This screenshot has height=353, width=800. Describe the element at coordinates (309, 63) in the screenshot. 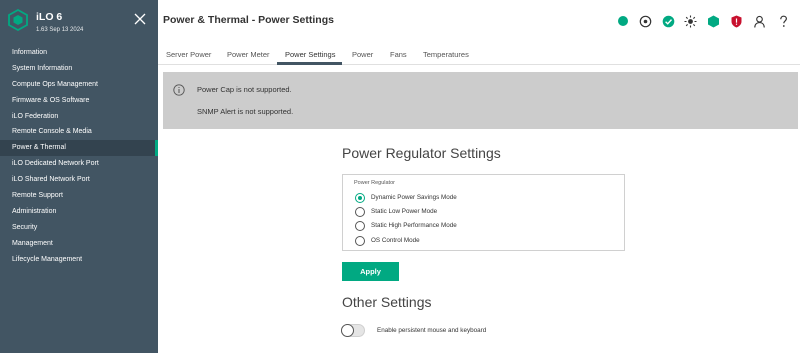

I see `active-tab-indicator` at that location.